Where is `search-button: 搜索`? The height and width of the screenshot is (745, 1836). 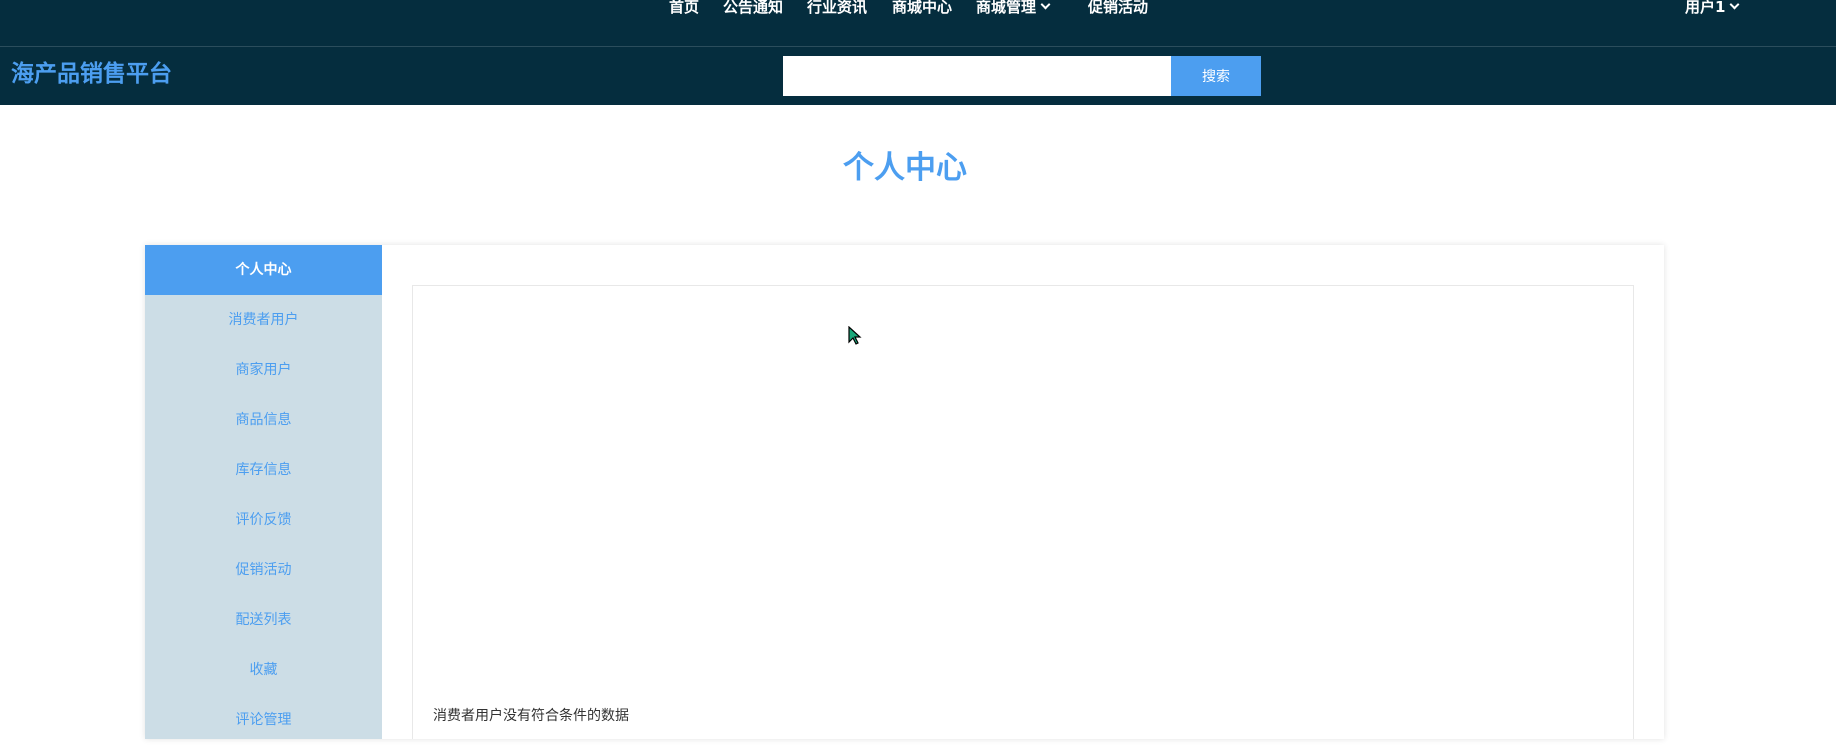 search-button: 搜索 is located at coordinates (1216, 76).